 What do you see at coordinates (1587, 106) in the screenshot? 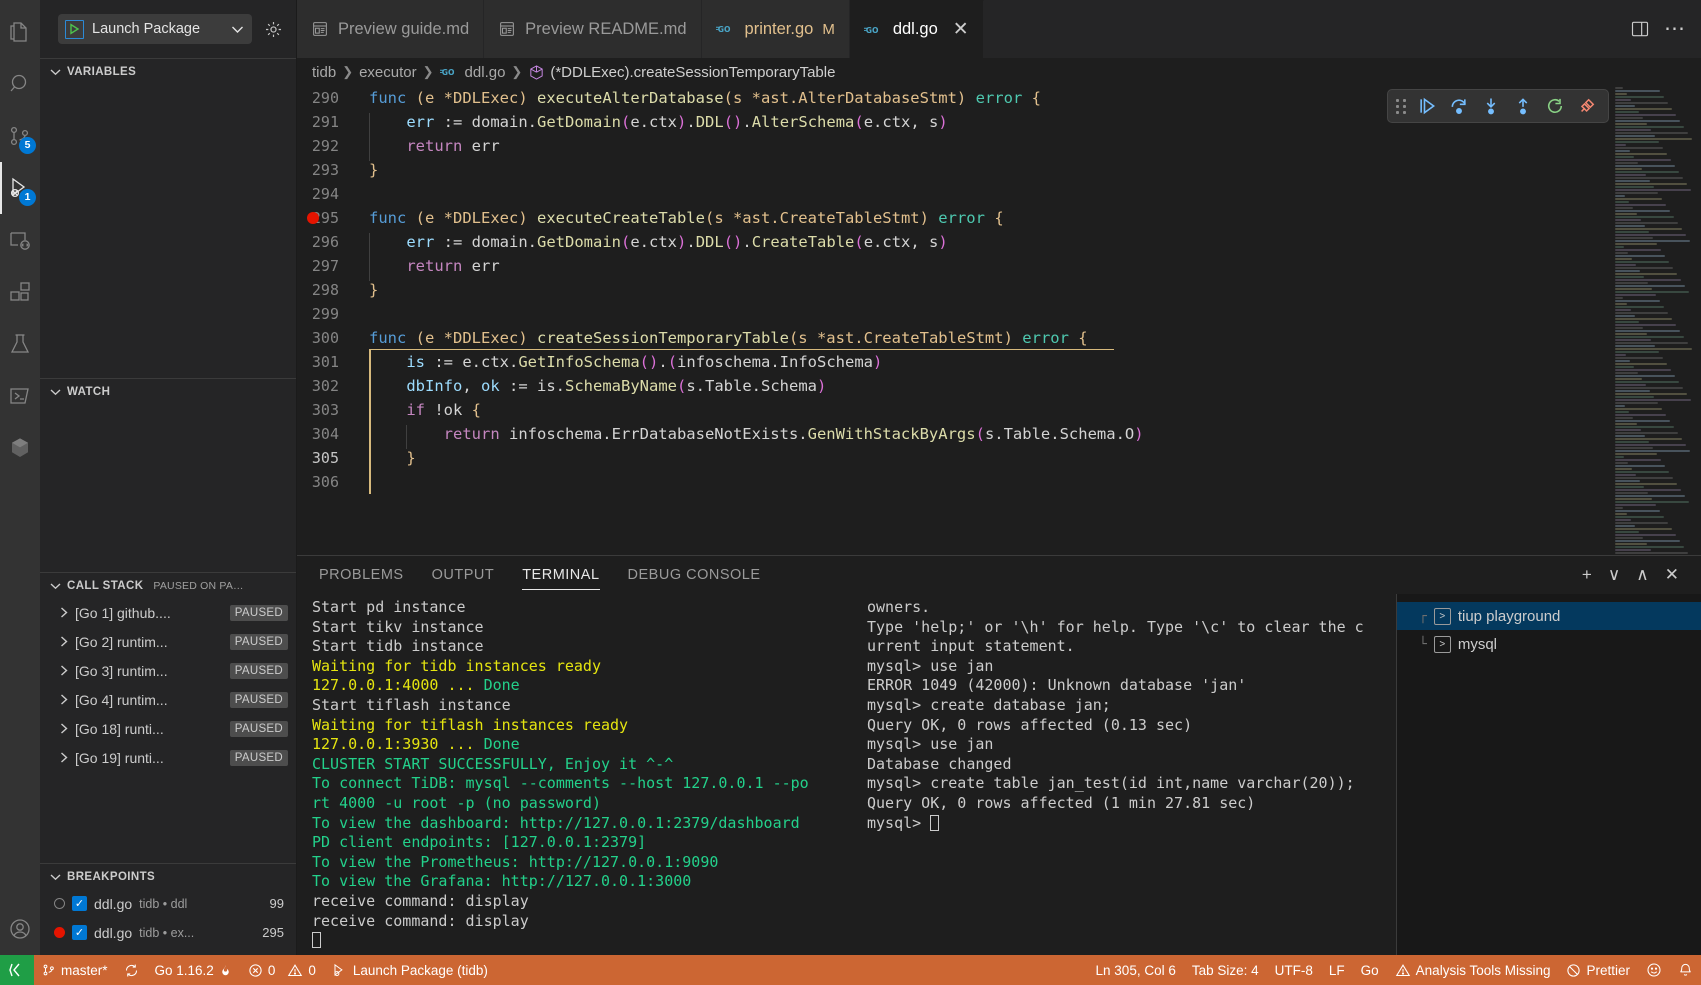
I see `disconnect-button` at bounding box center [1587, 106].